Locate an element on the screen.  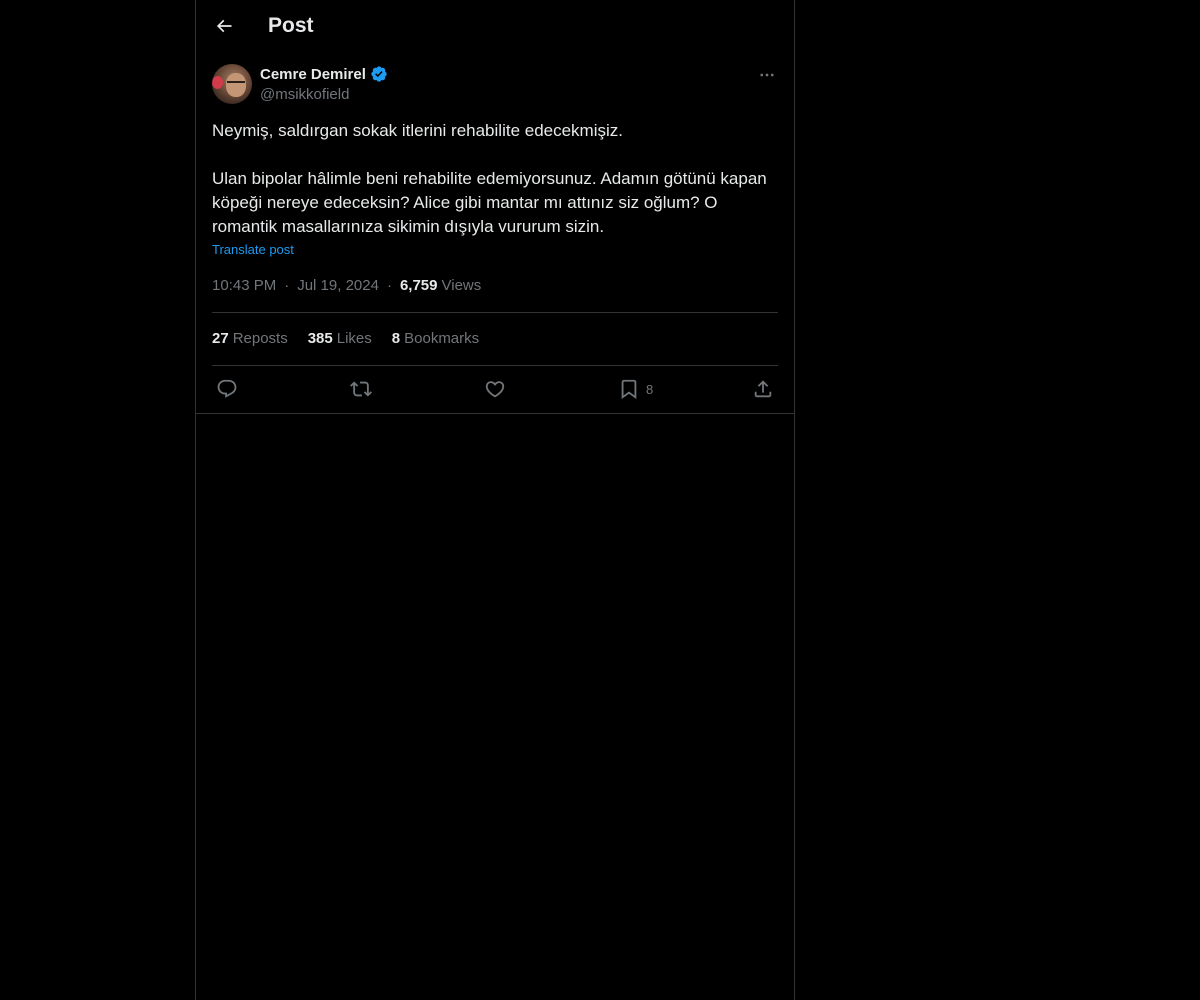
action-bar: 8 is located at coordinates (495, 389).